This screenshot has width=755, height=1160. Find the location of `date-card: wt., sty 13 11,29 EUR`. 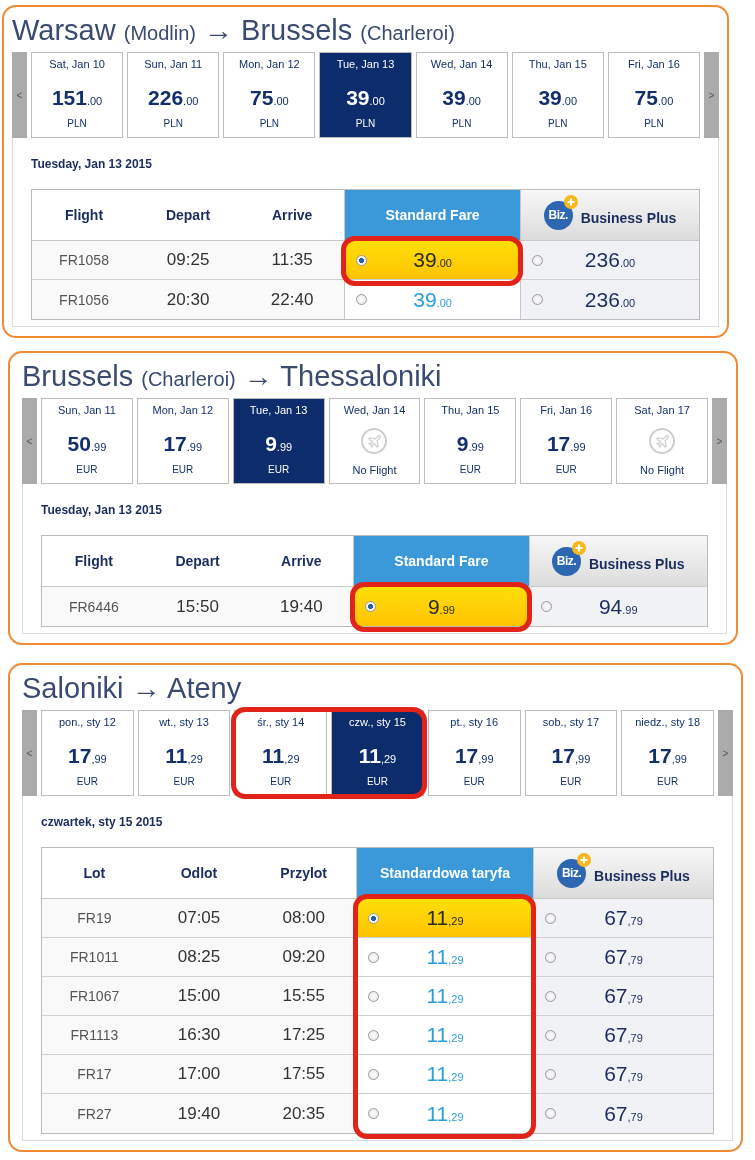

date-card: wt., sty 13 11,29 EUR is located at coordinates (184, 753).